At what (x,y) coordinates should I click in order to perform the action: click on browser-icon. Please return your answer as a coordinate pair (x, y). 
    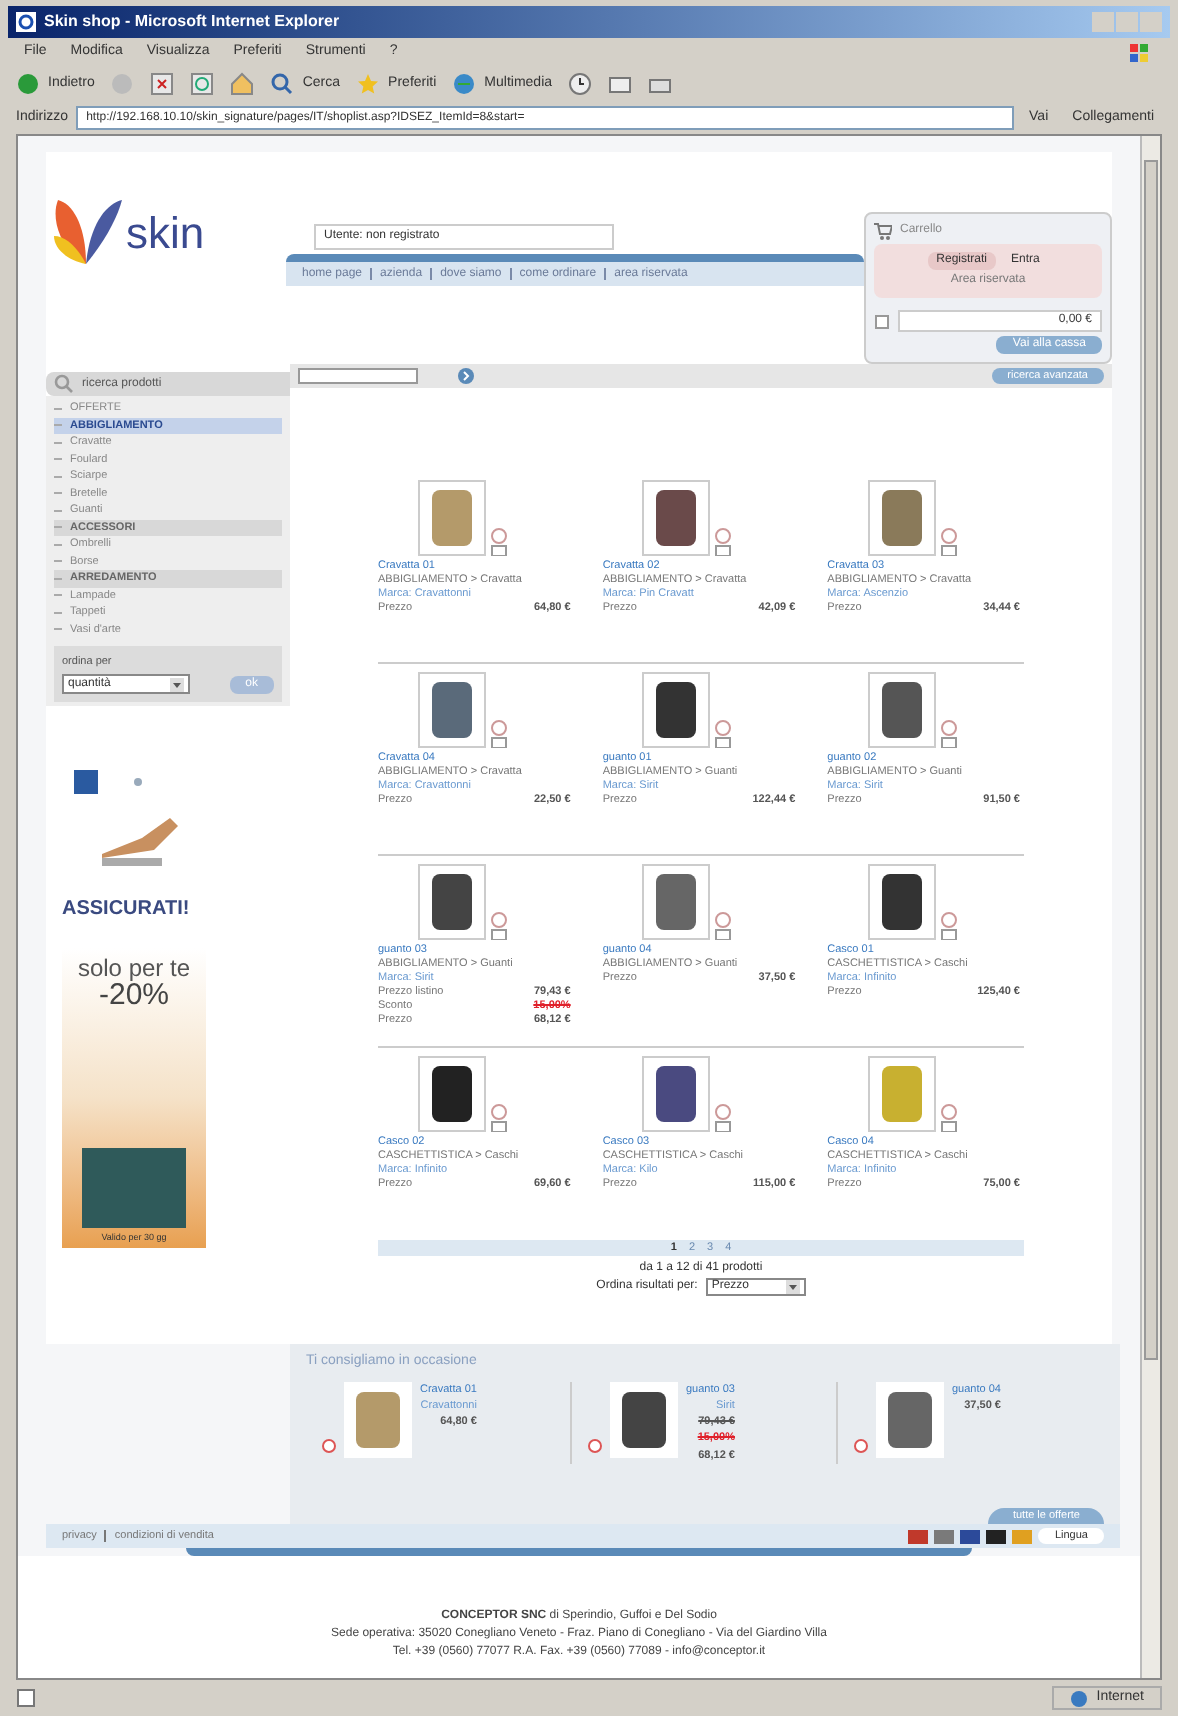
    Looking at the image, I should click on (26, 22).